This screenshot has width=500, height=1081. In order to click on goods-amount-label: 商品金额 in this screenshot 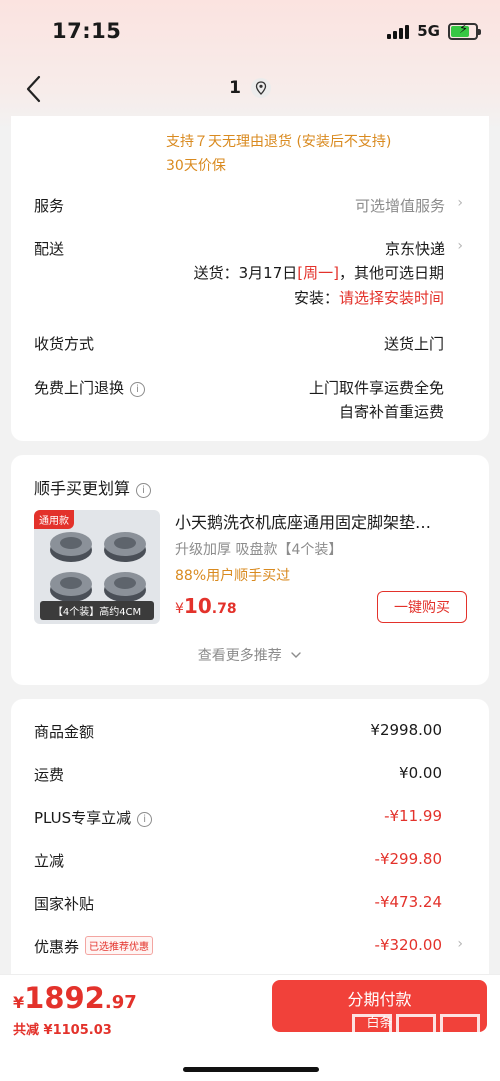, I will do `click(64, 732)`.